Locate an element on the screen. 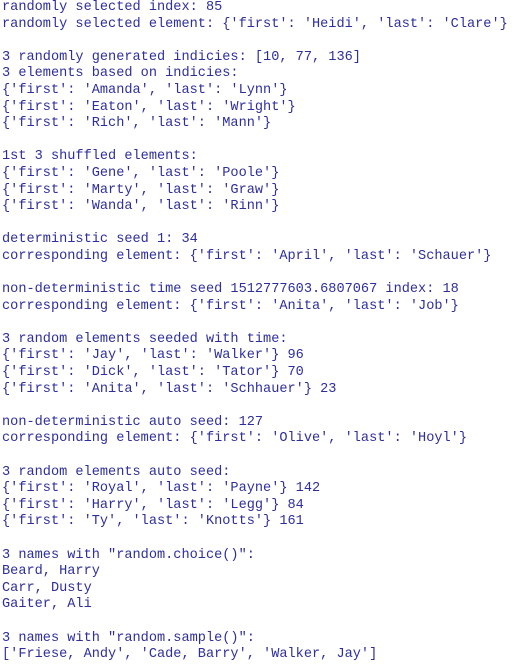 The image size is (520, 666). output-line: randomly selected index: 85 is located at coordinates (112, 7).